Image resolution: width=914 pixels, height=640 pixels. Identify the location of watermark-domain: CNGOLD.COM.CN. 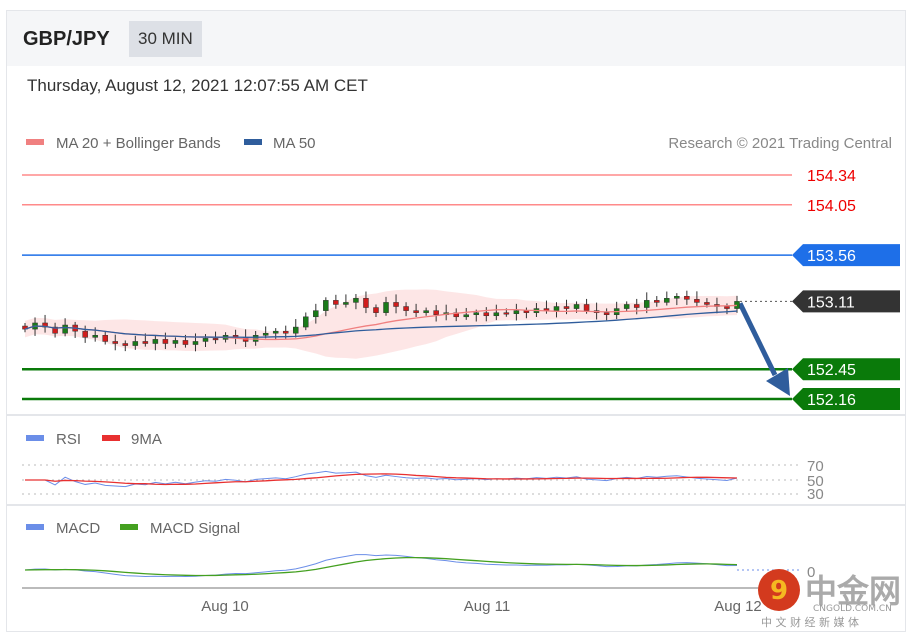
(852, 609).